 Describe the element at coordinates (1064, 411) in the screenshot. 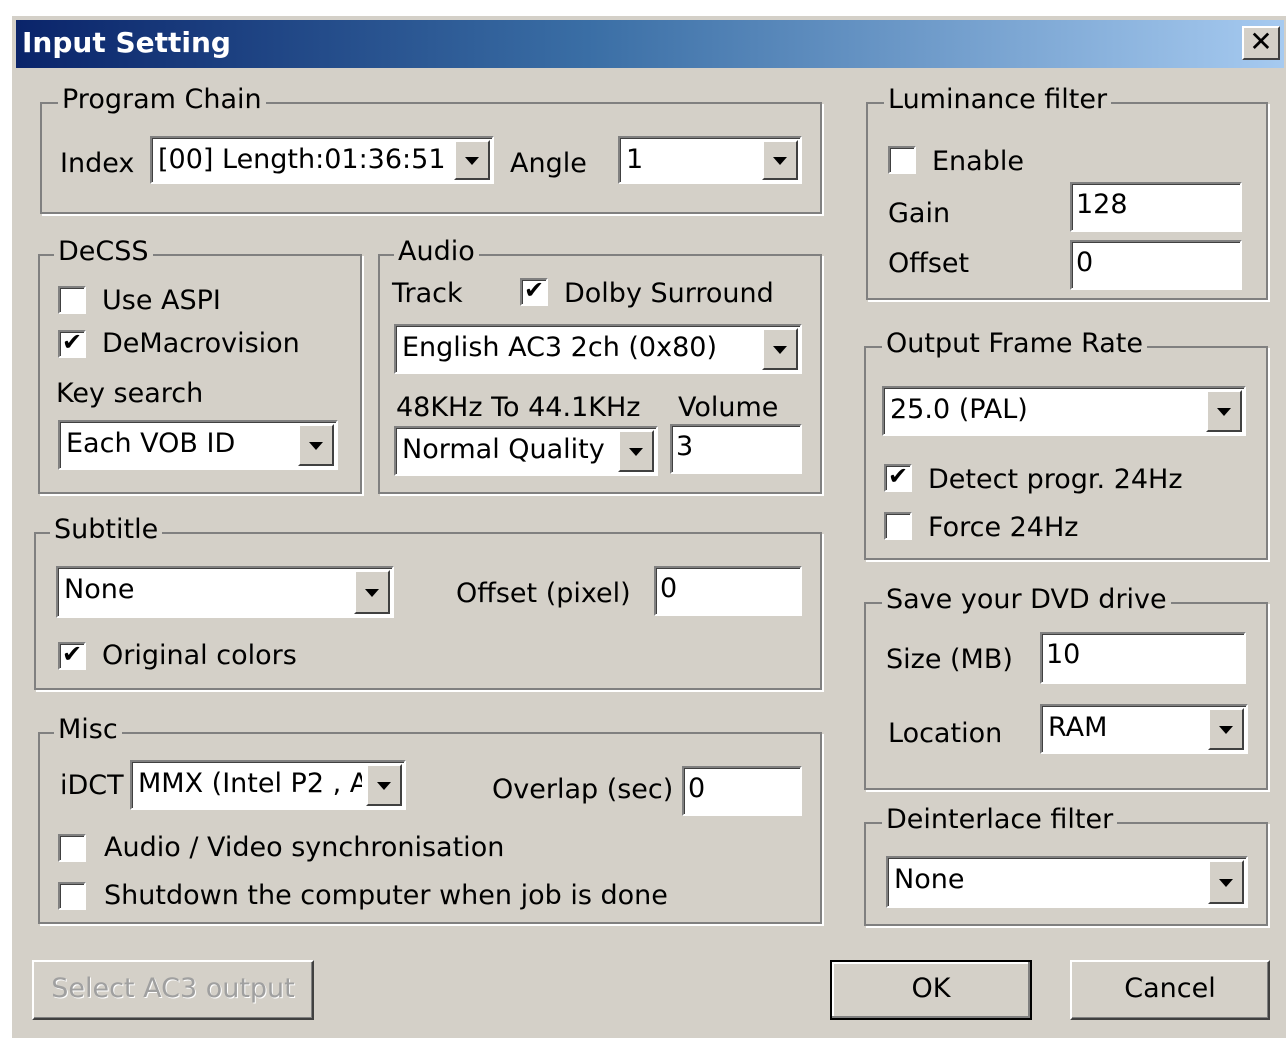

I see `frame-rate-dropdown: 25.0 (PAL)` at that location.